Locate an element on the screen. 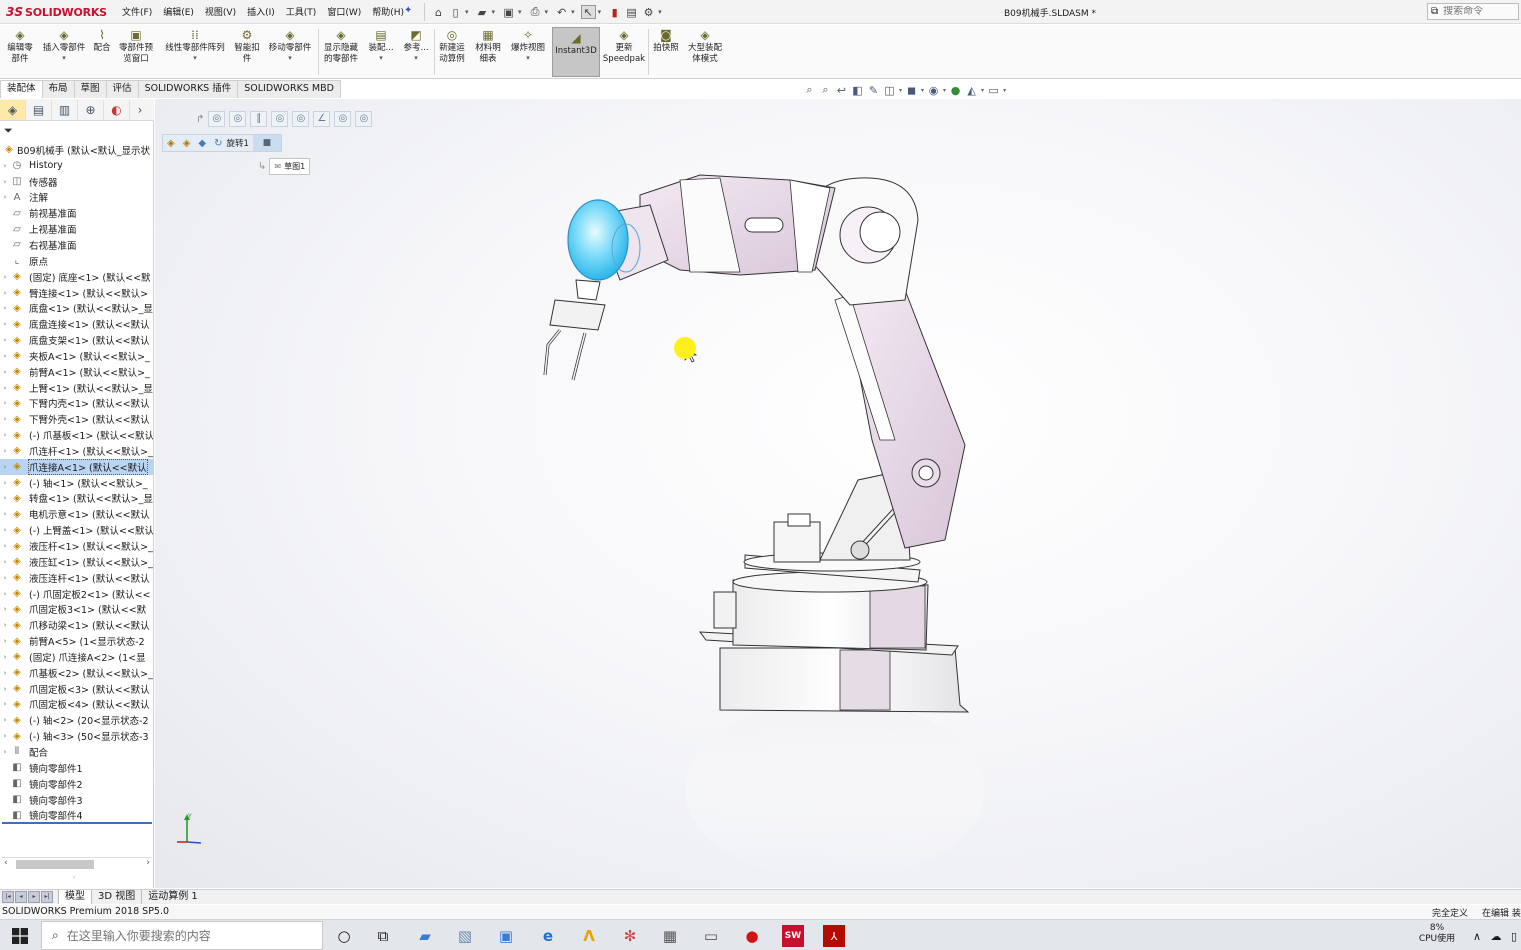  reference-geometry-button: ◩ 参考... ▾ is located at coordinates (416, 44).